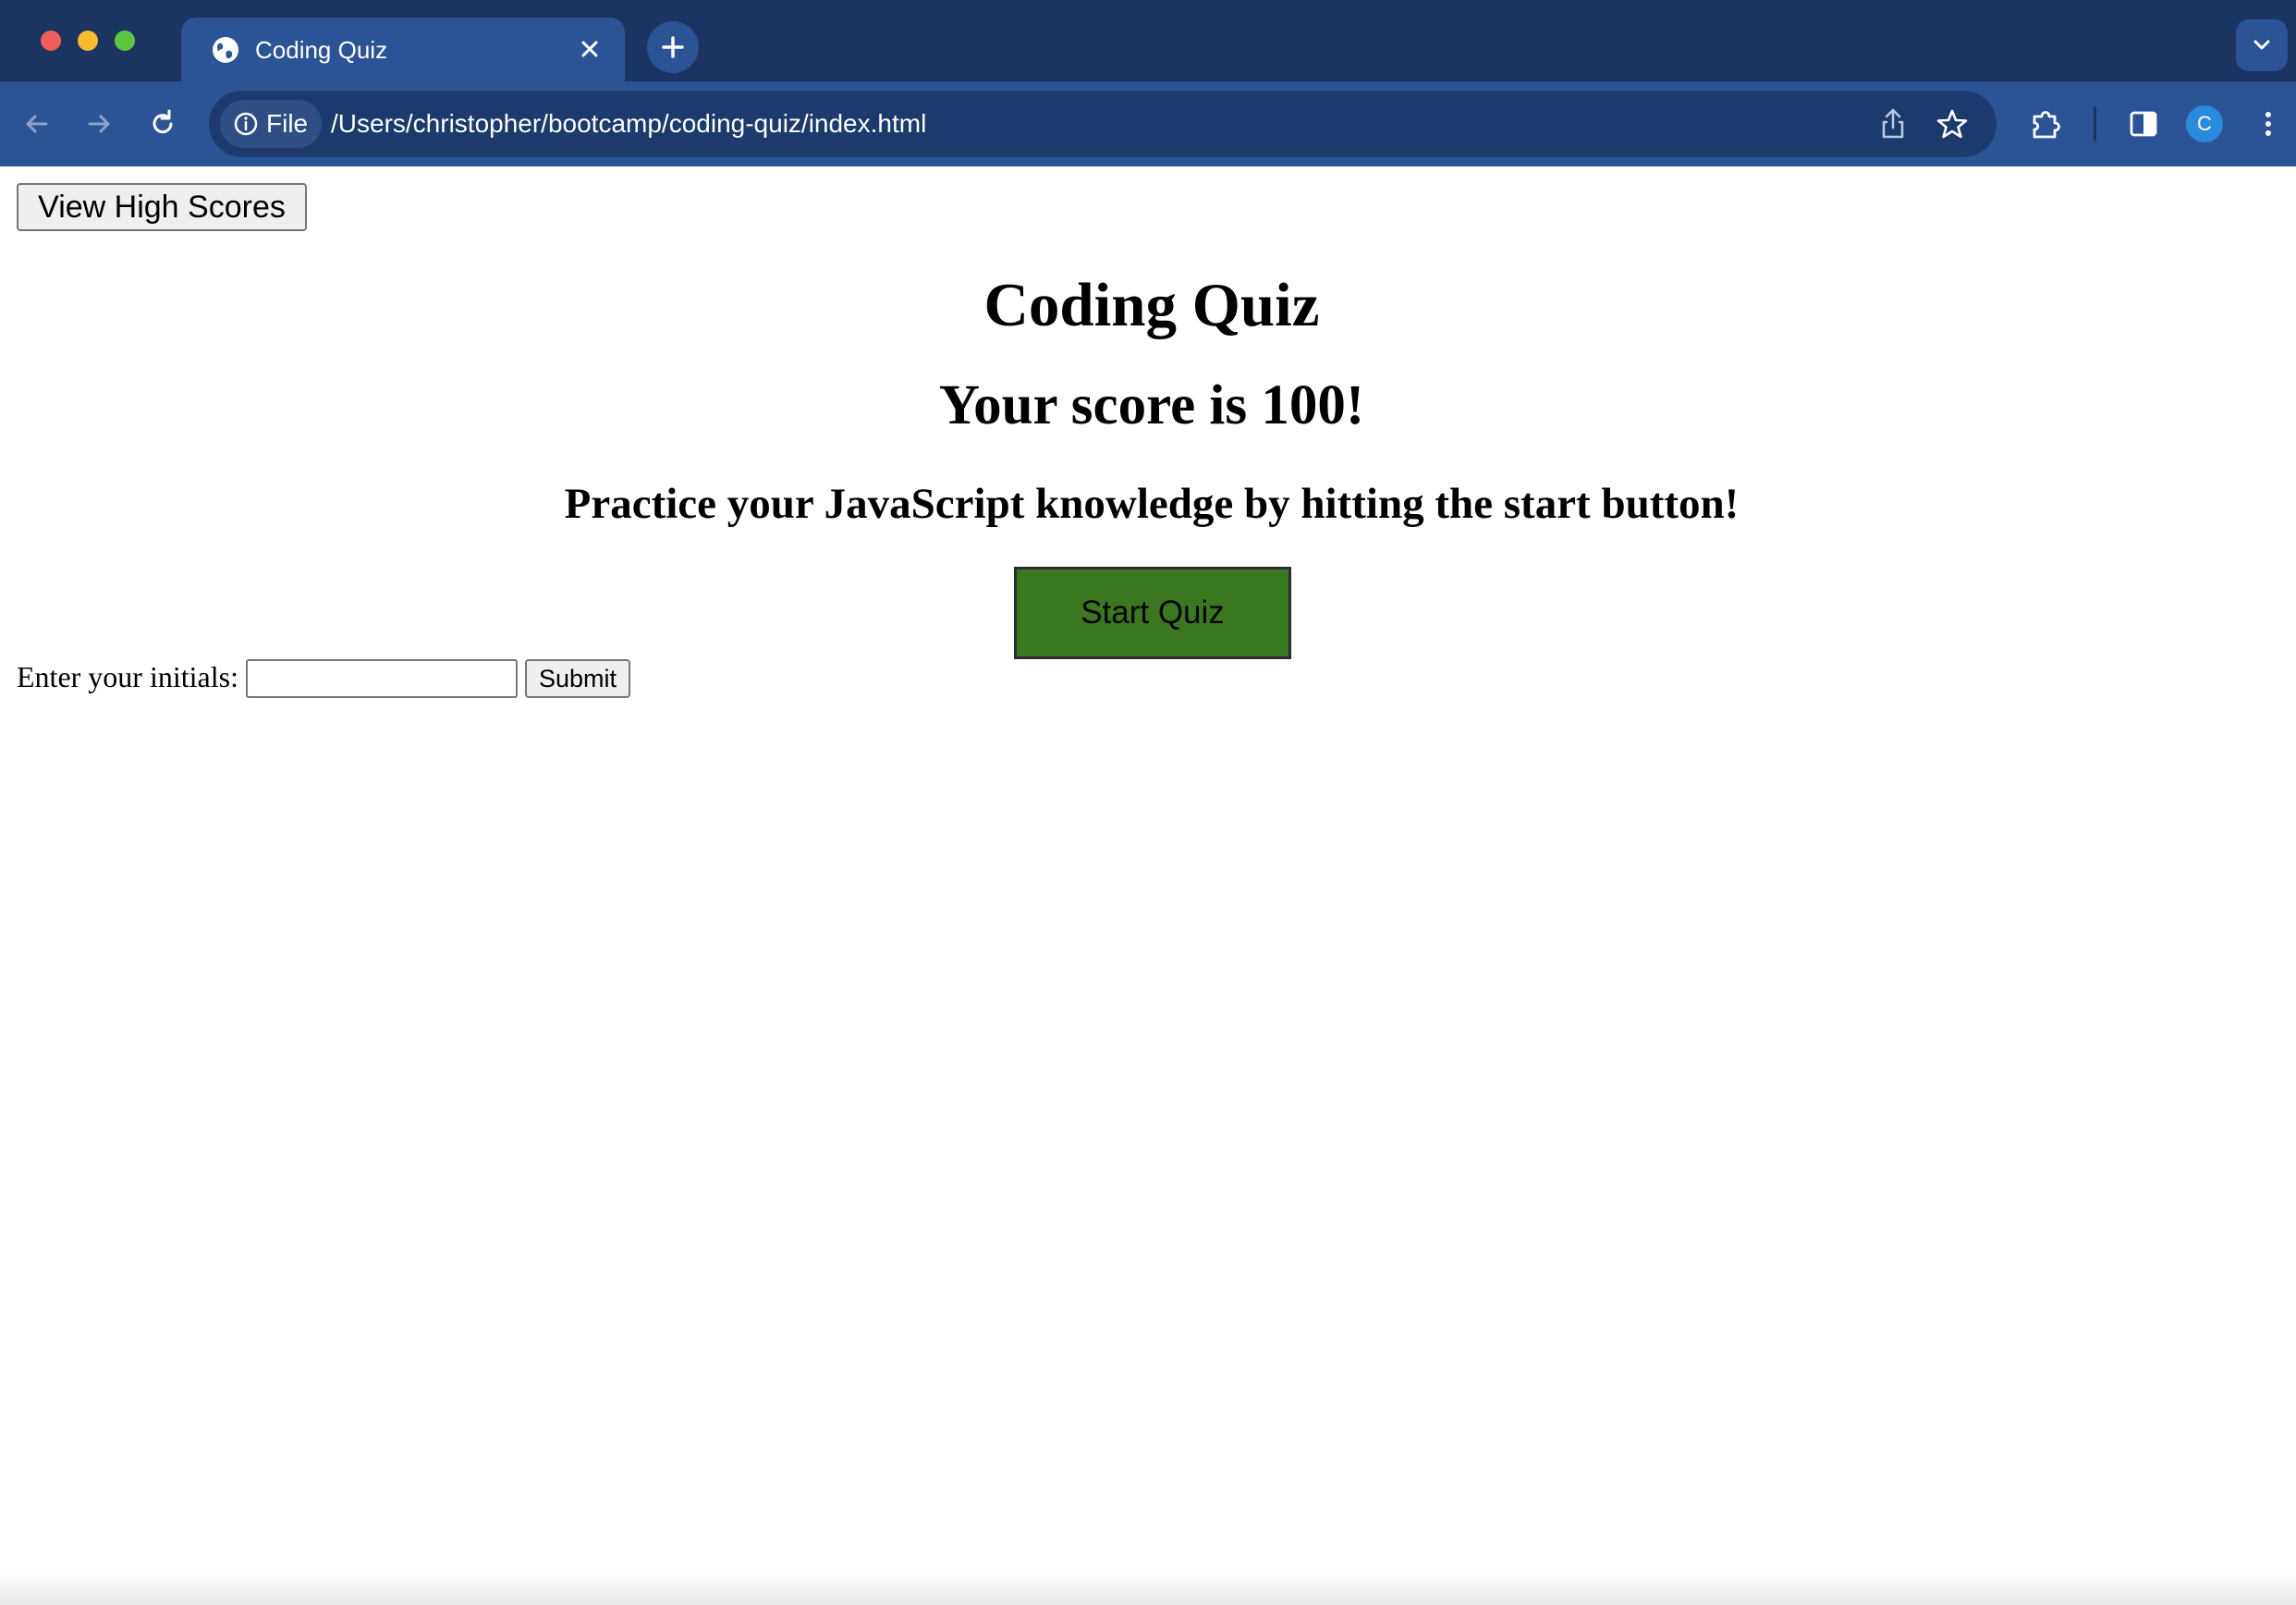 The height and width of the screenshot is (1605, 2296). Describe the element at coordinates (382, 678) in the screenshot. I see `initials-input` at that location.